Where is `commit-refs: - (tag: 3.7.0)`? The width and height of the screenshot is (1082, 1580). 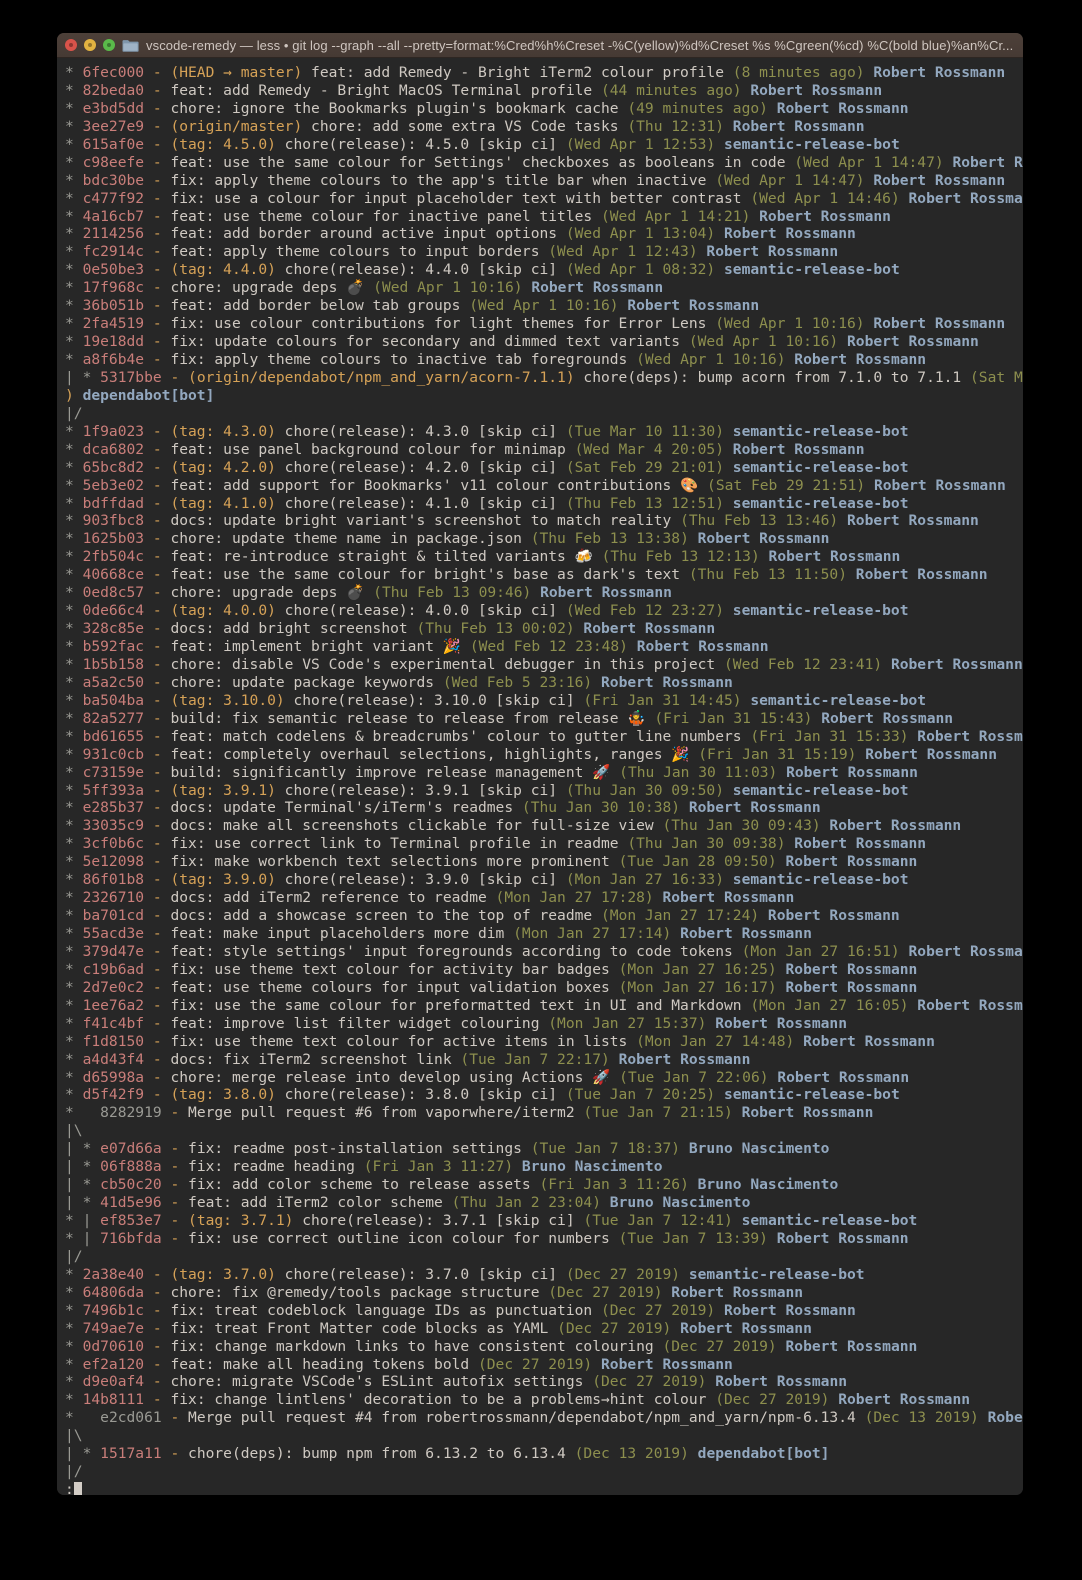
commit-refs: - (tag: 3.7.0) is located at coordinates (210, 1274).